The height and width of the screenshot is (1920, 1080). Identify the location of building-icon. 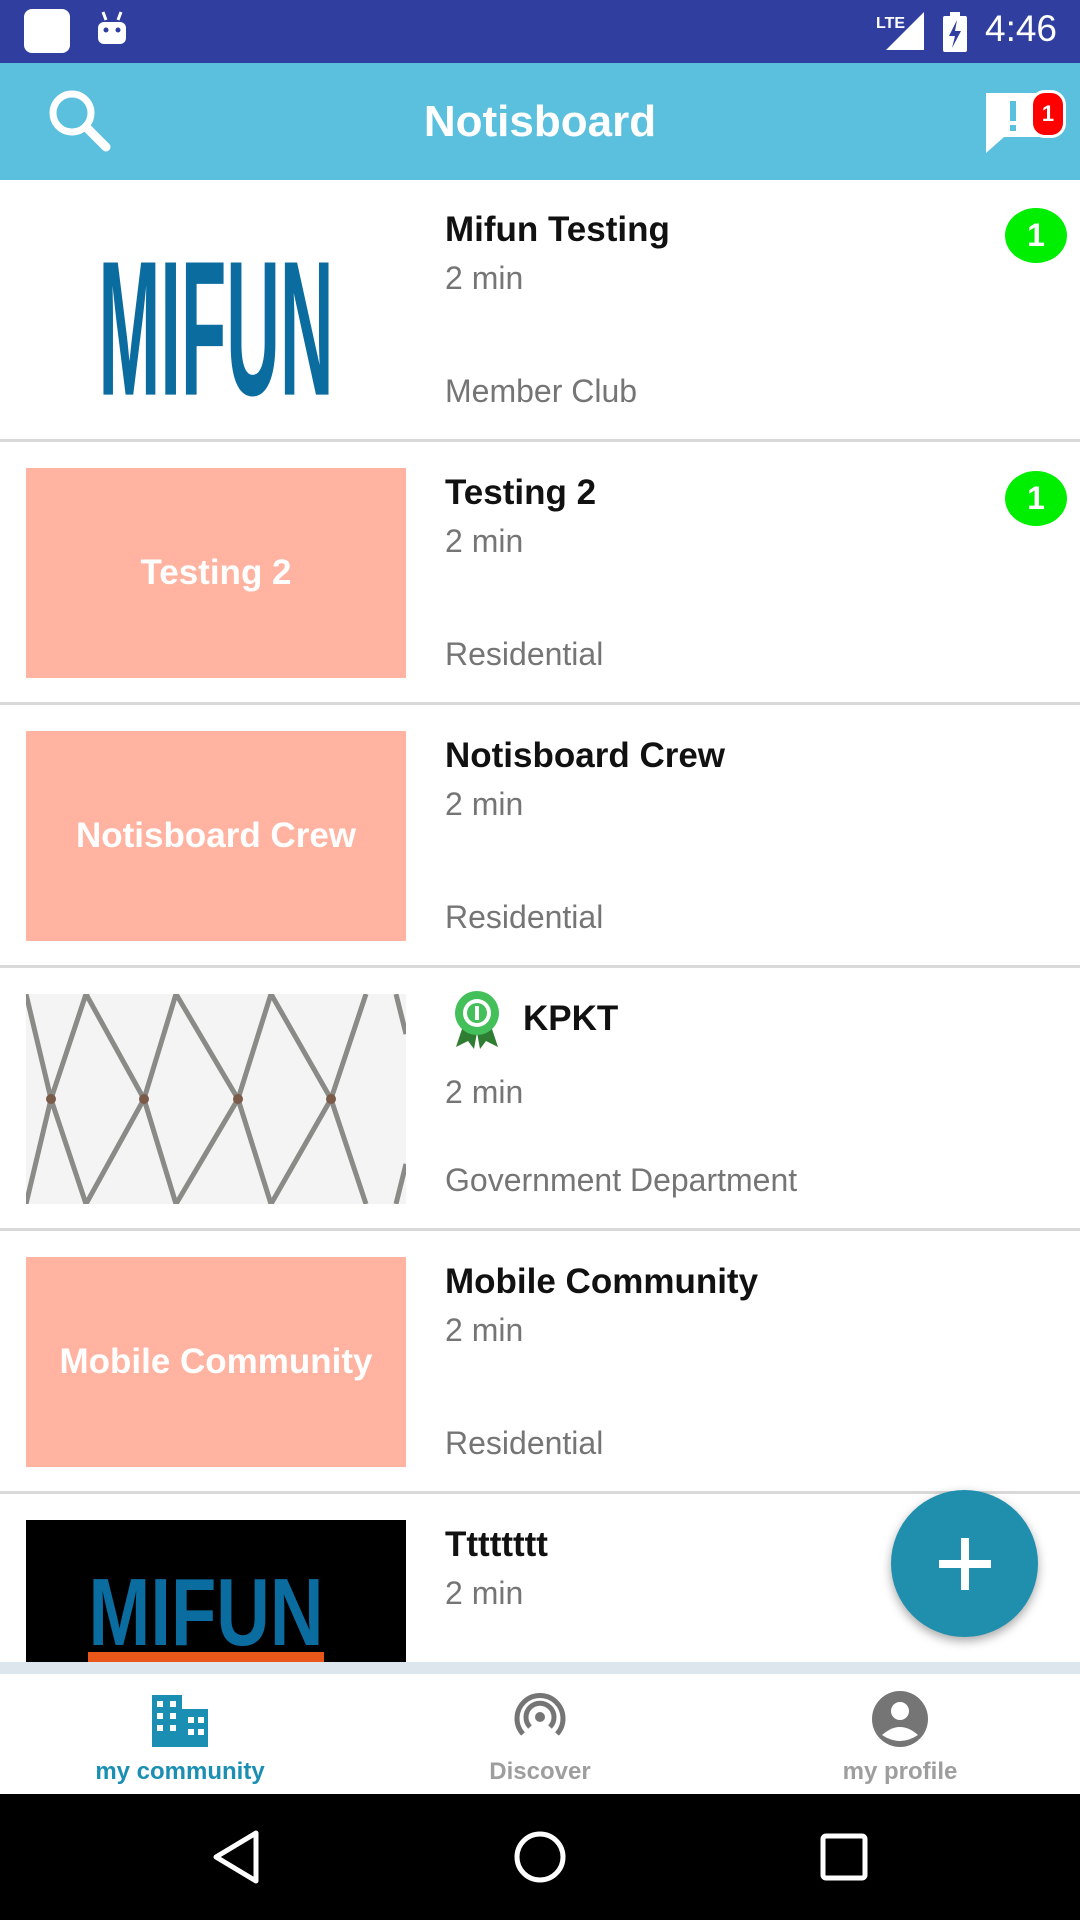
(180, 1721).